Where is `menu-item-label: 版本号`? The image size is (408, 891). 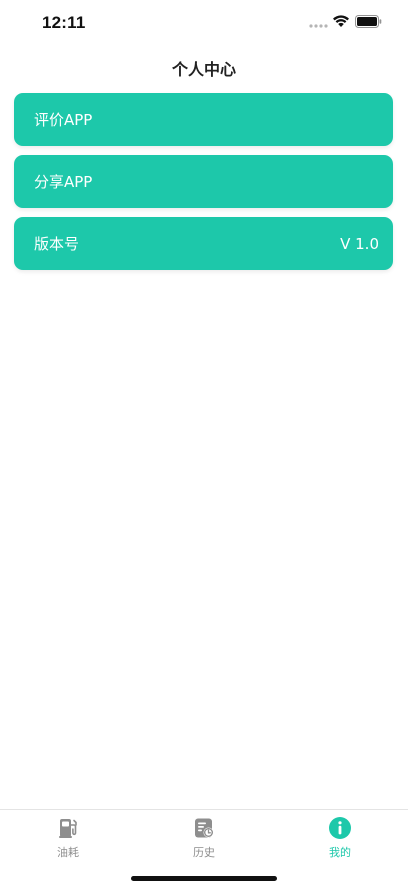
menu-item-label: 版本号 is located at coordinates (57, 244).